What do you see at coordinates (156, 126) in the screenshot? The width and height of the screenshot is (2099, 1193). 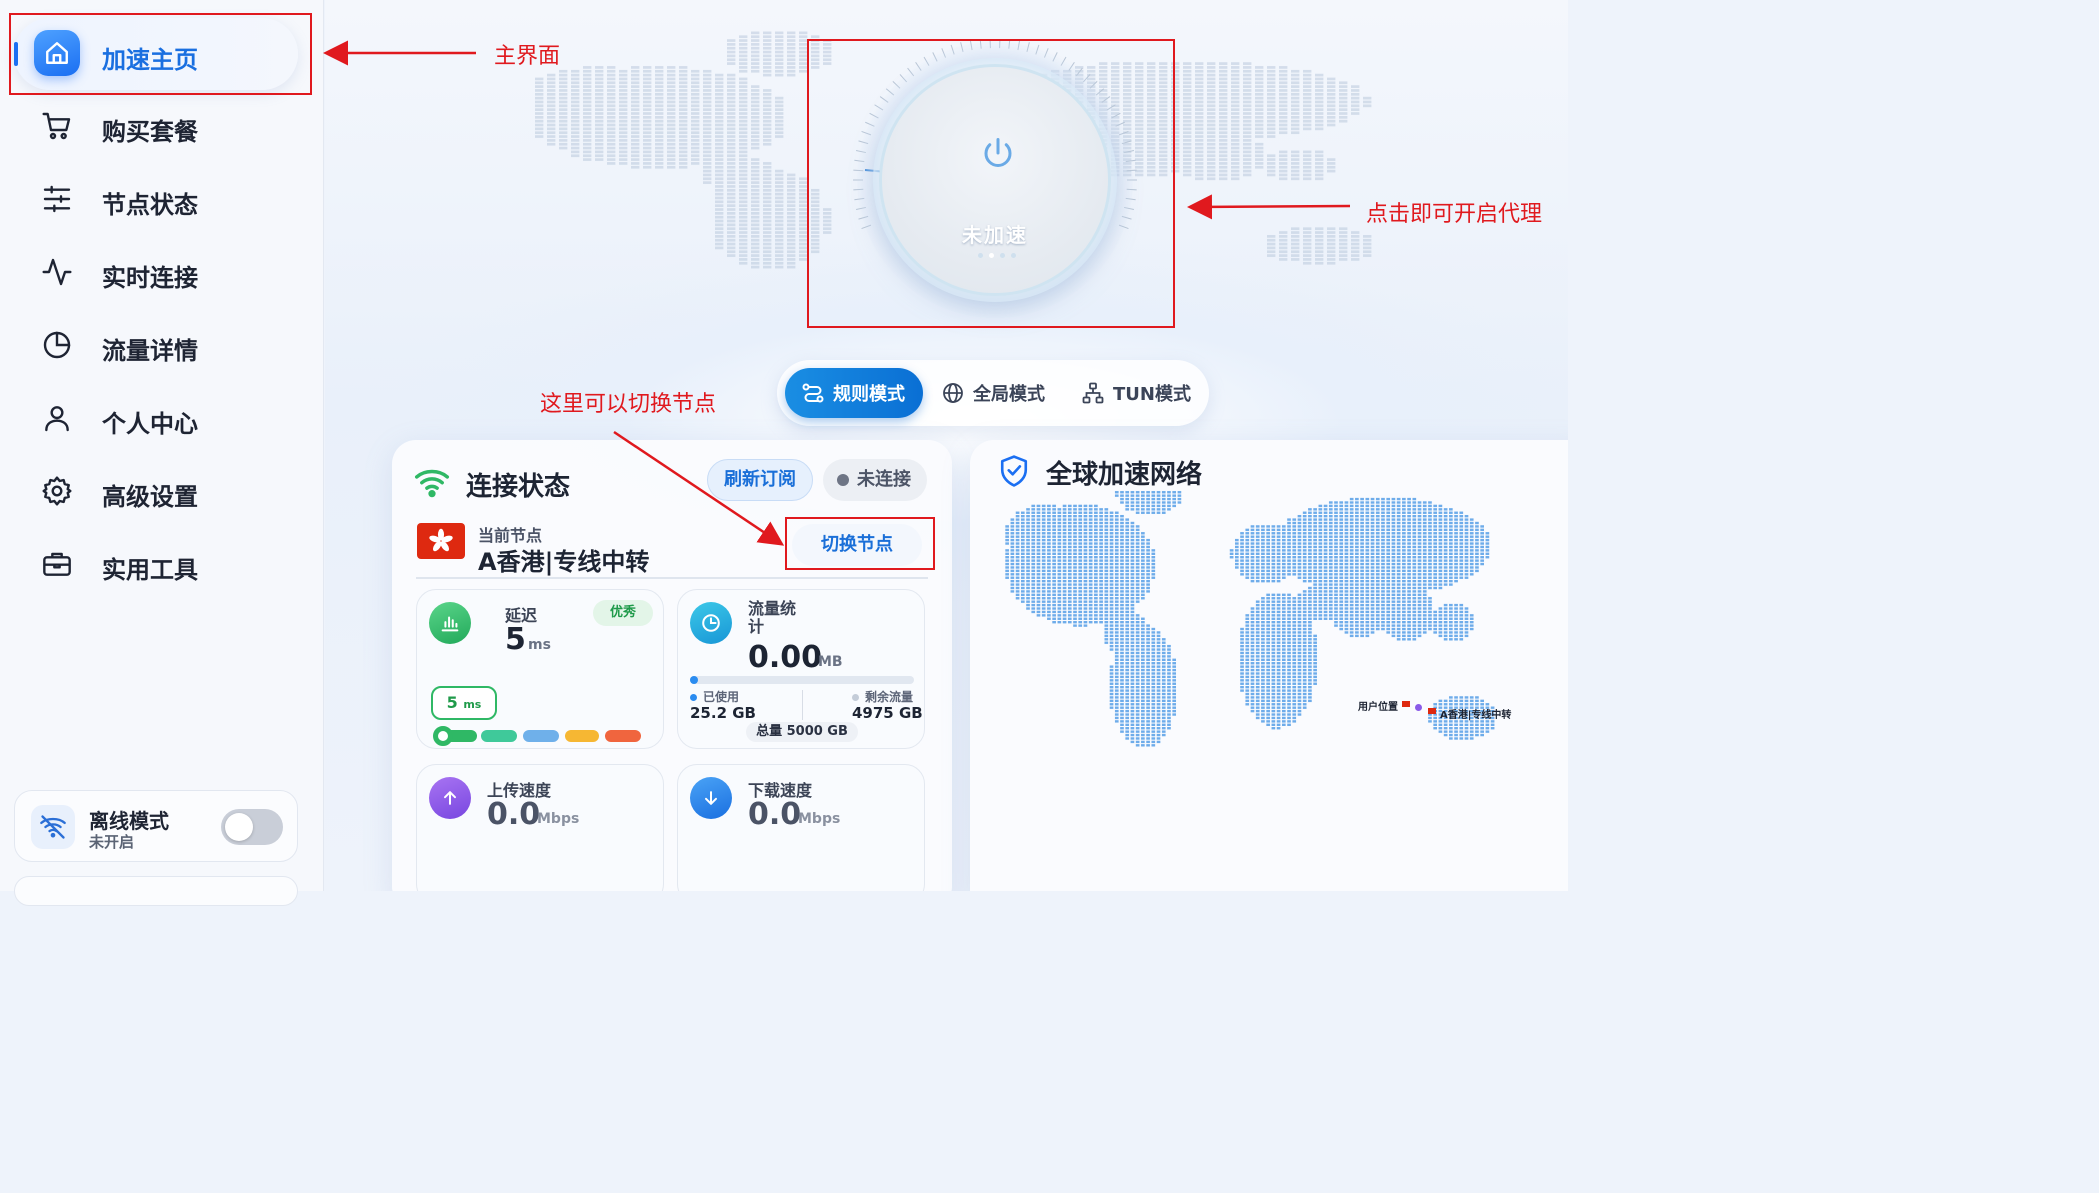 I see `sidebar-item-buy: 购买套餐` at bounding box center [156, 126].